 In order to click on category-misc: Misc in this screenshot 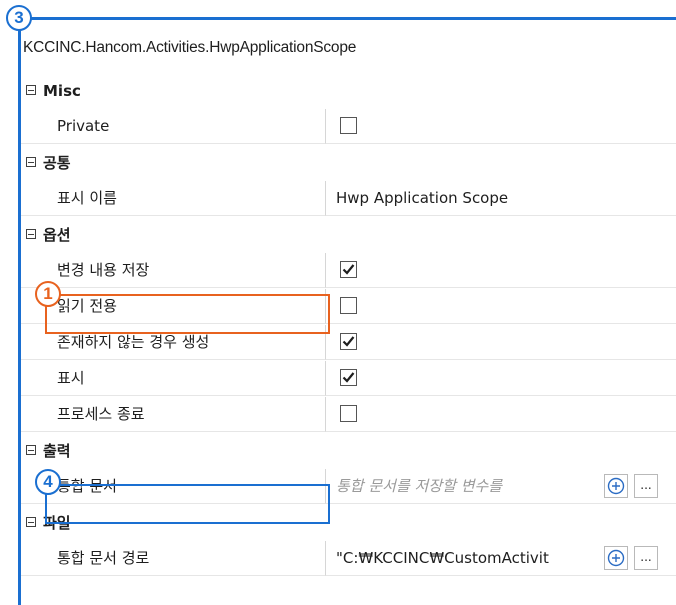, I will do `click(348, 91)`.